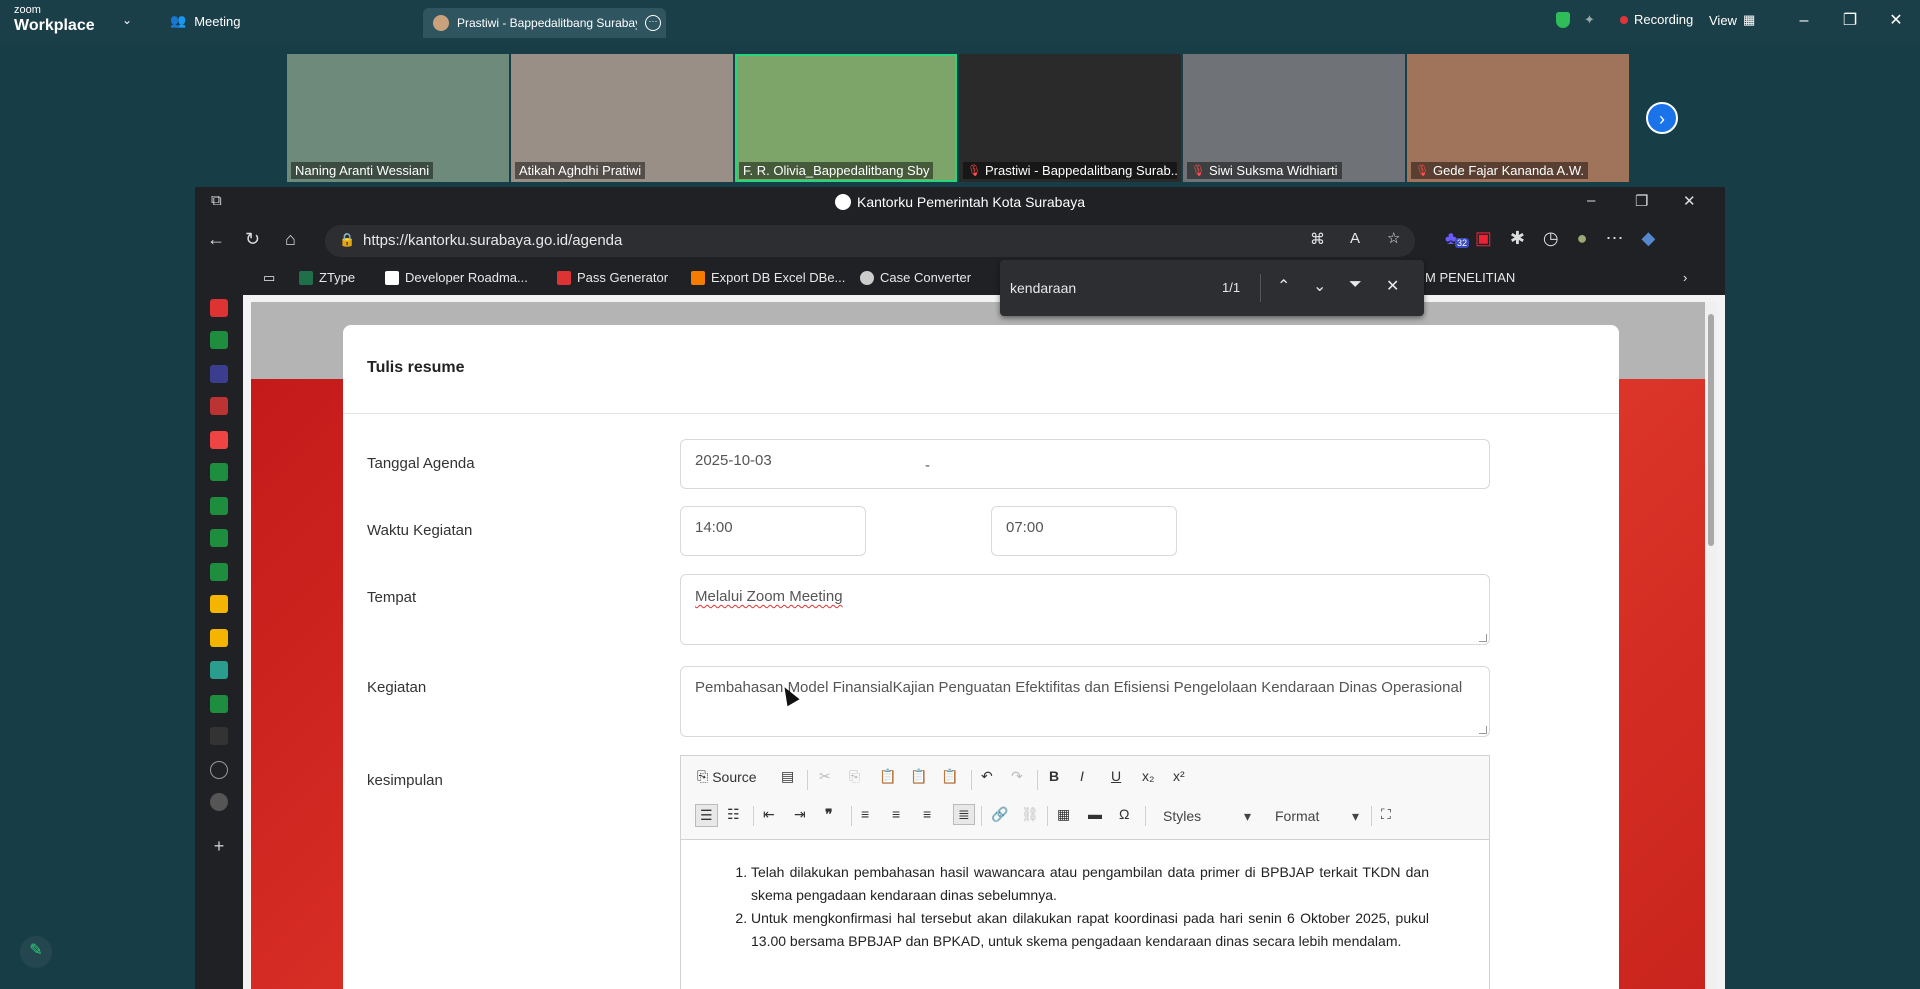  Describe the element at coordinates (398, 118) in the screenshot. I see `participant-tile: Naning Aranti Wessiani` at that location.